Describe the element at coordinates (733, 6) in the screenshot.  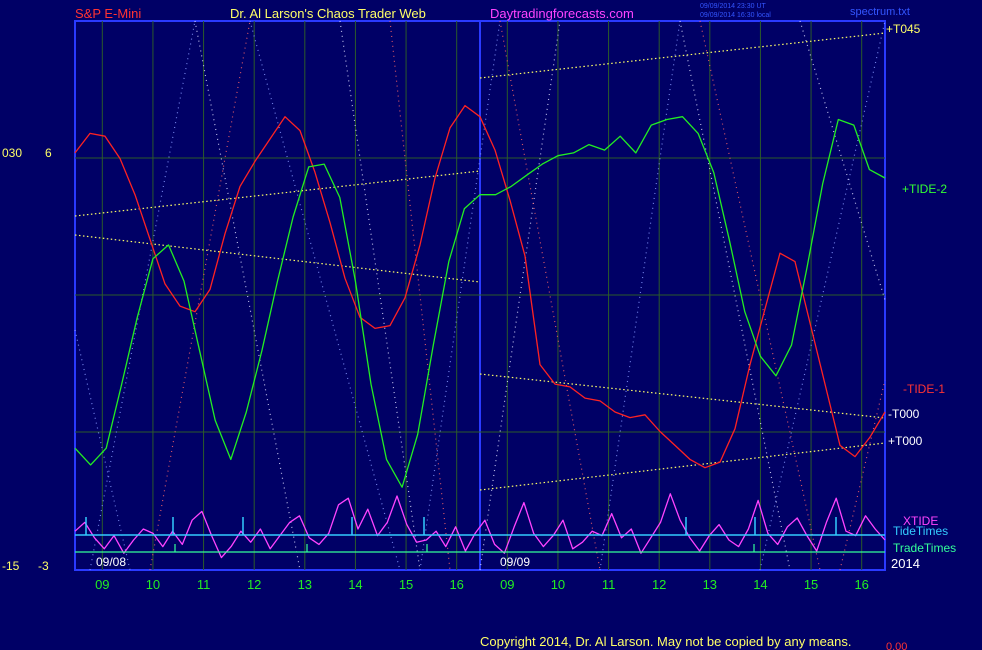
I see `timestamp-1: 09/09/2014 23:30 UT` at that location.